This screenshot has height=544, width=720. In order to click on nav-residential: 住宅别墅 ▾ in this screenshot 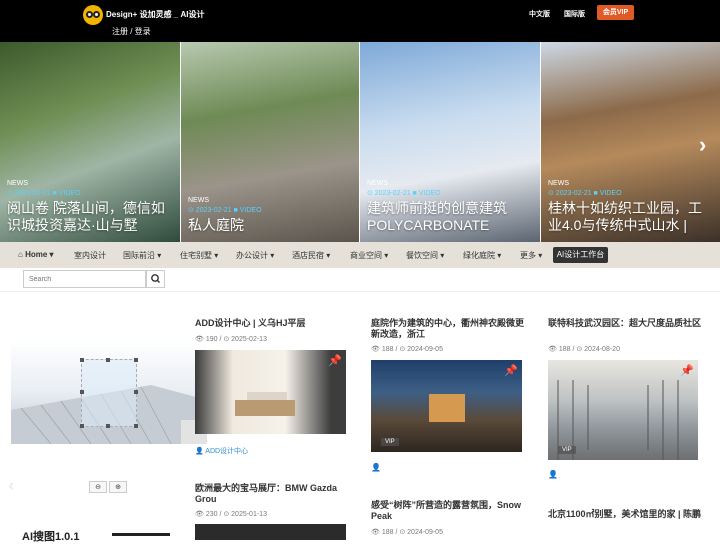, I will do `click(199, 255)`.